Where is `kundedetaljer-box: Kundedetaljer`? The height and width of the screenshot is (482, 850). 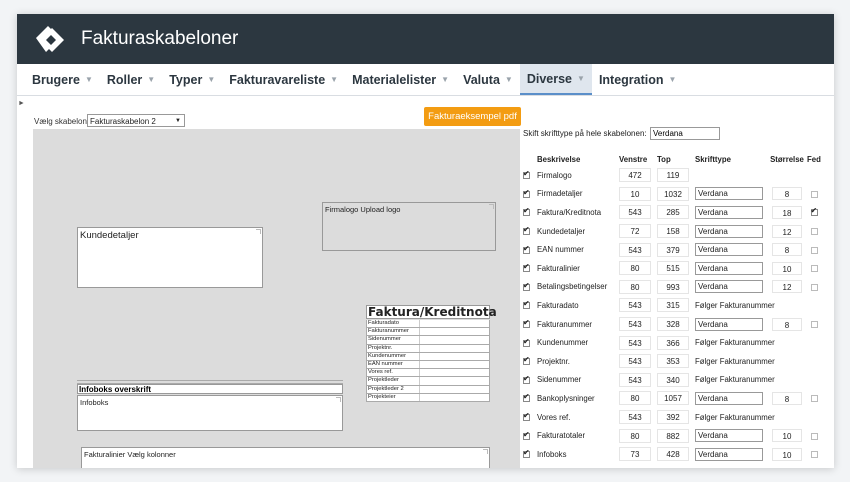 kundedetaljer-box: Kundedetaljer is located at coordinates (170, 257).